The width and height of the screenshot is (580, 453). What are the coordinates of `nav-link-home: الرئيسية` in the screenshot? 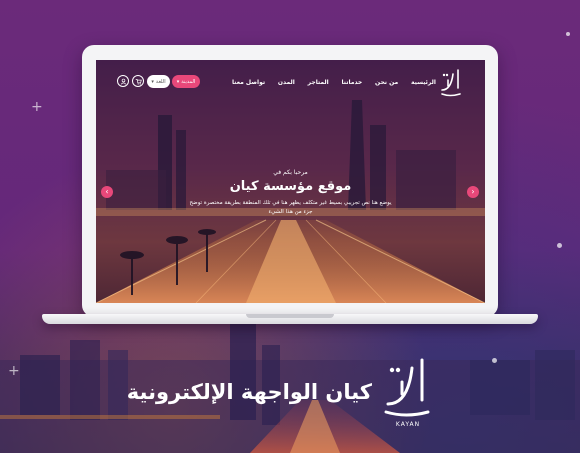 It's located at (423, 83).